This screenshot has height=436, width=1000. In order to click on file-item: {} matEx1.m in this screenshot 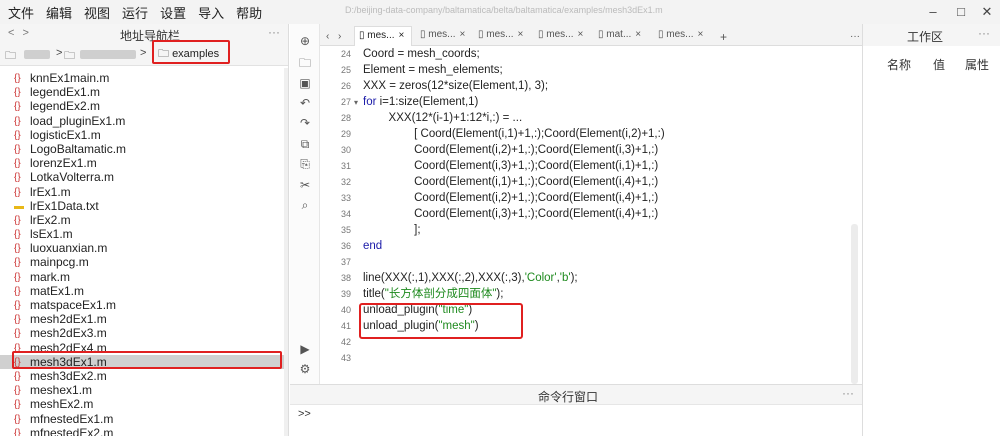, I will do `click(144, 291)`.